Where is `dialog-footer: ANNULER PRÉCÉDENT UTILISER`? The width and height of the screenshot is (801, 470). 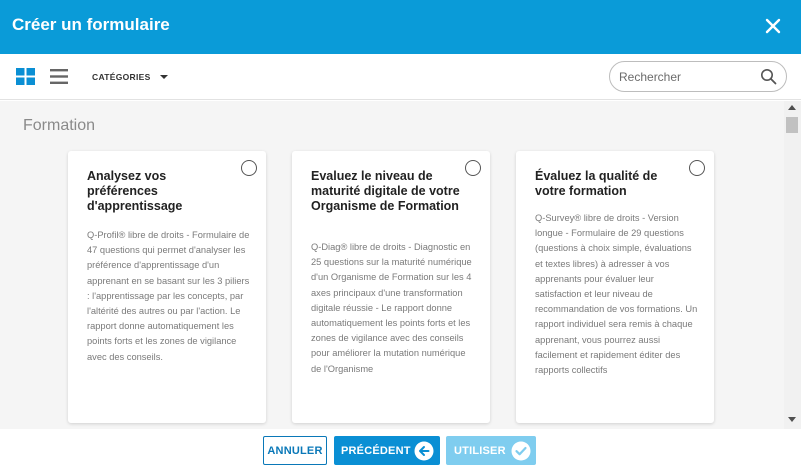 dialog-footer: ANNULER PRÉCÉDENT UTILISER is located at coordinates (400, 449).